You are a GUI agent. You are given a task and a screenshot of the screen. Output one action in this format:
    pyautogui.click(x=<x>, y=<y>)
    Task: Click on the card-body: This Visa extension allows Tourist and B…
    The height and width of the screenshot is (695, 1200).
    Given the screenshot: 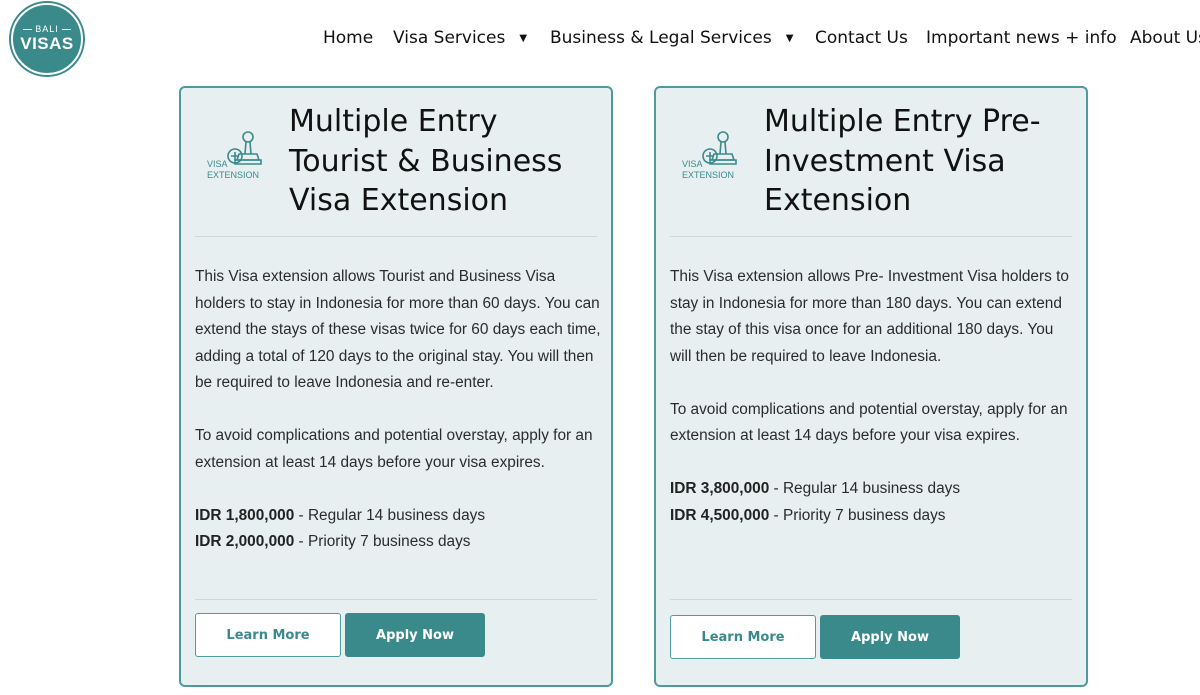 What is the action you would take?
    pyautogui.click(x=398, y=410)
    